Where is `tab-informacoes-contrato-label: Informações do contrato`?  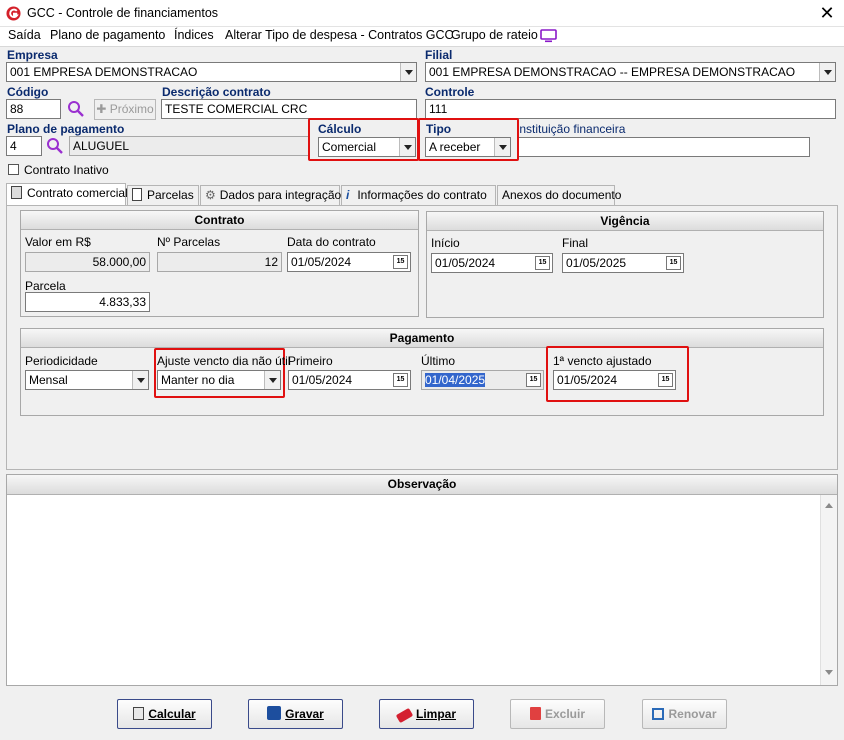 tab-informacoes-contrato-label: Informações do contrato is located at coordinates (422, 195).